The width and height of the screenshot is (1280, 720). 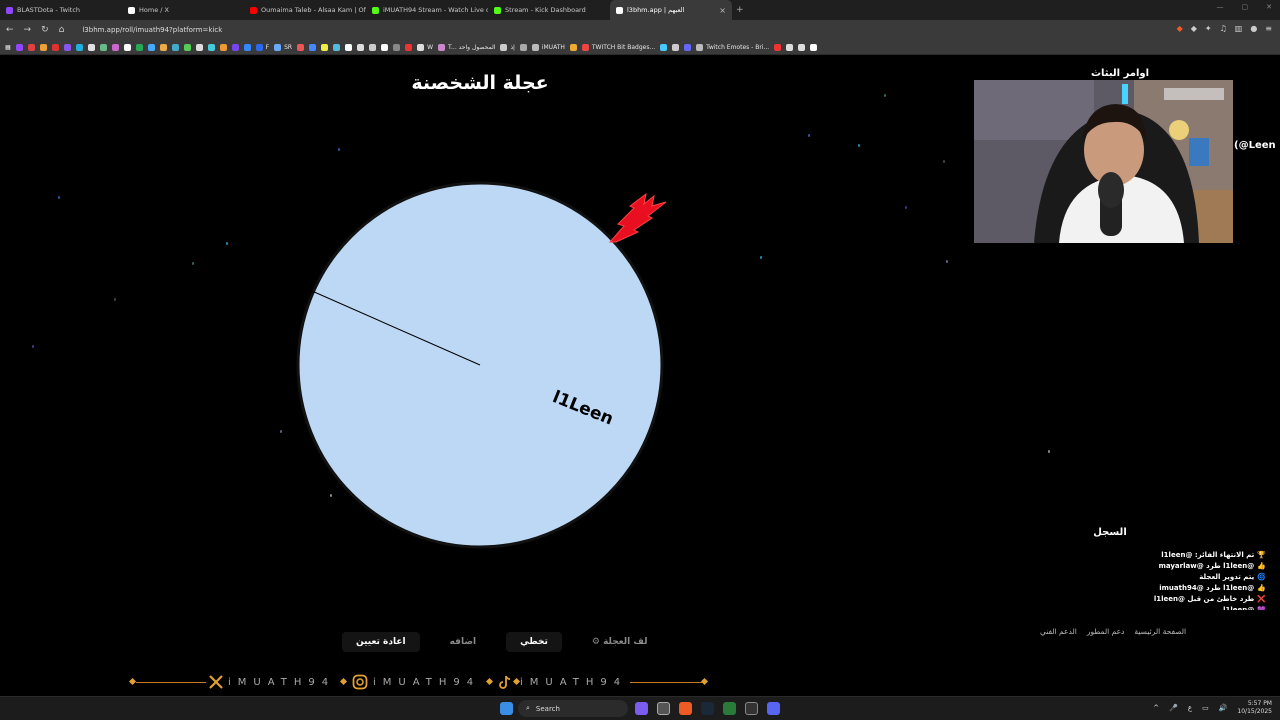 What do you see at coordinates (548, 47) in the screenshot?
I see `bookmark-item: iMUATH` at bounding box center [548, 47].